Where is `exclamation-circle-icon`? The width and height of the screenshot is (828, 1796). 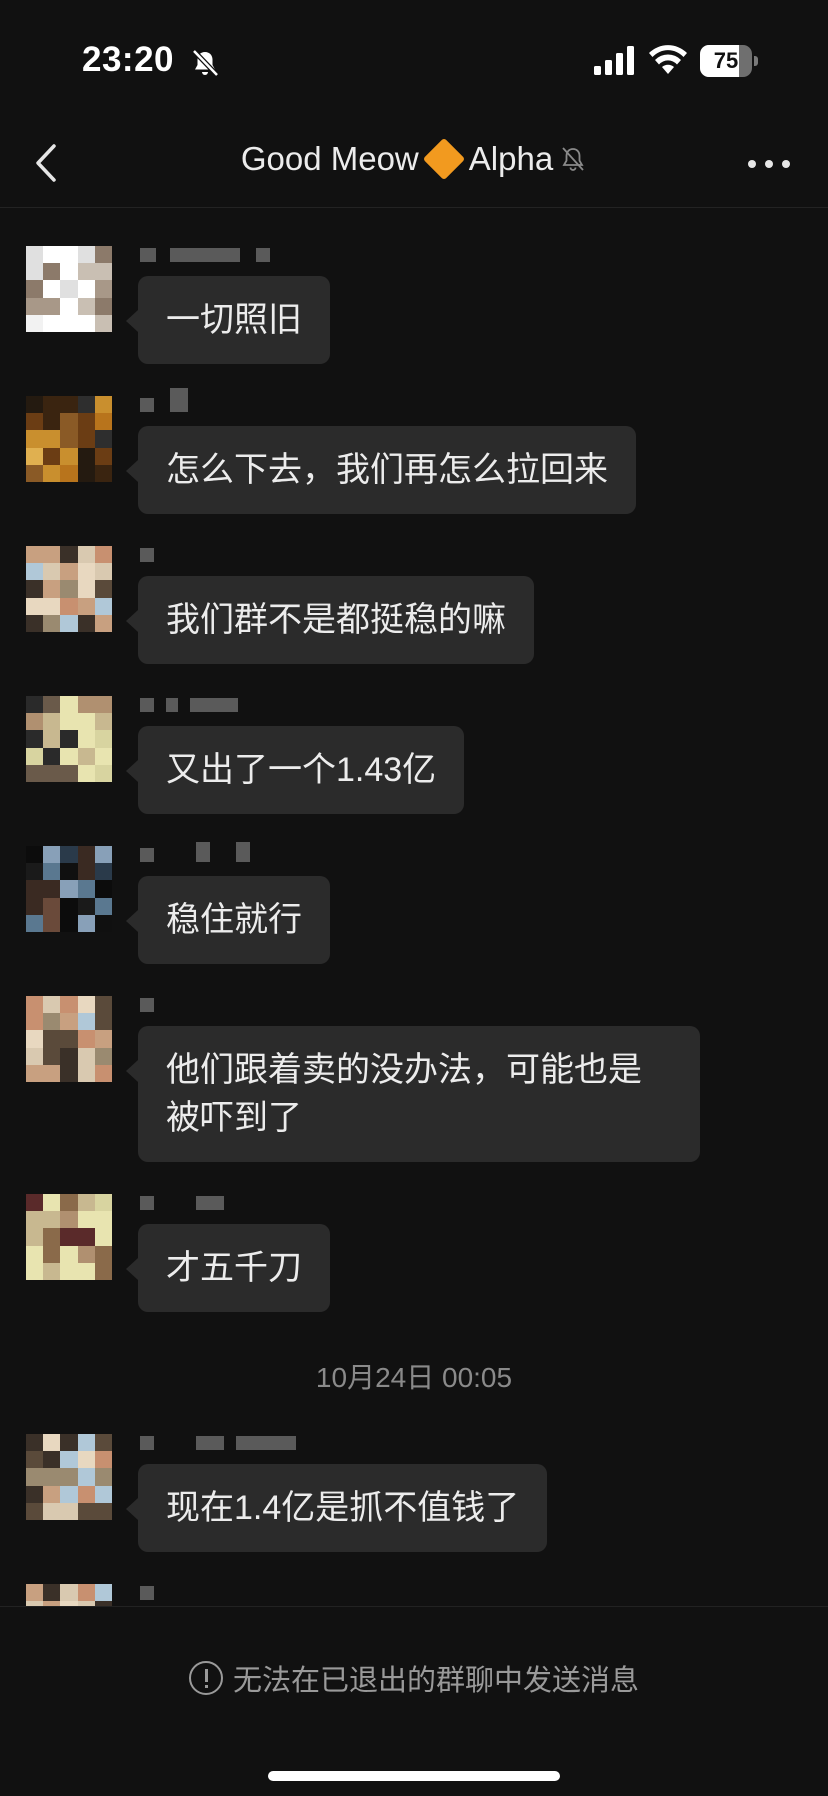 exclamation-circle-icon is located at coordinates (205, 1678).